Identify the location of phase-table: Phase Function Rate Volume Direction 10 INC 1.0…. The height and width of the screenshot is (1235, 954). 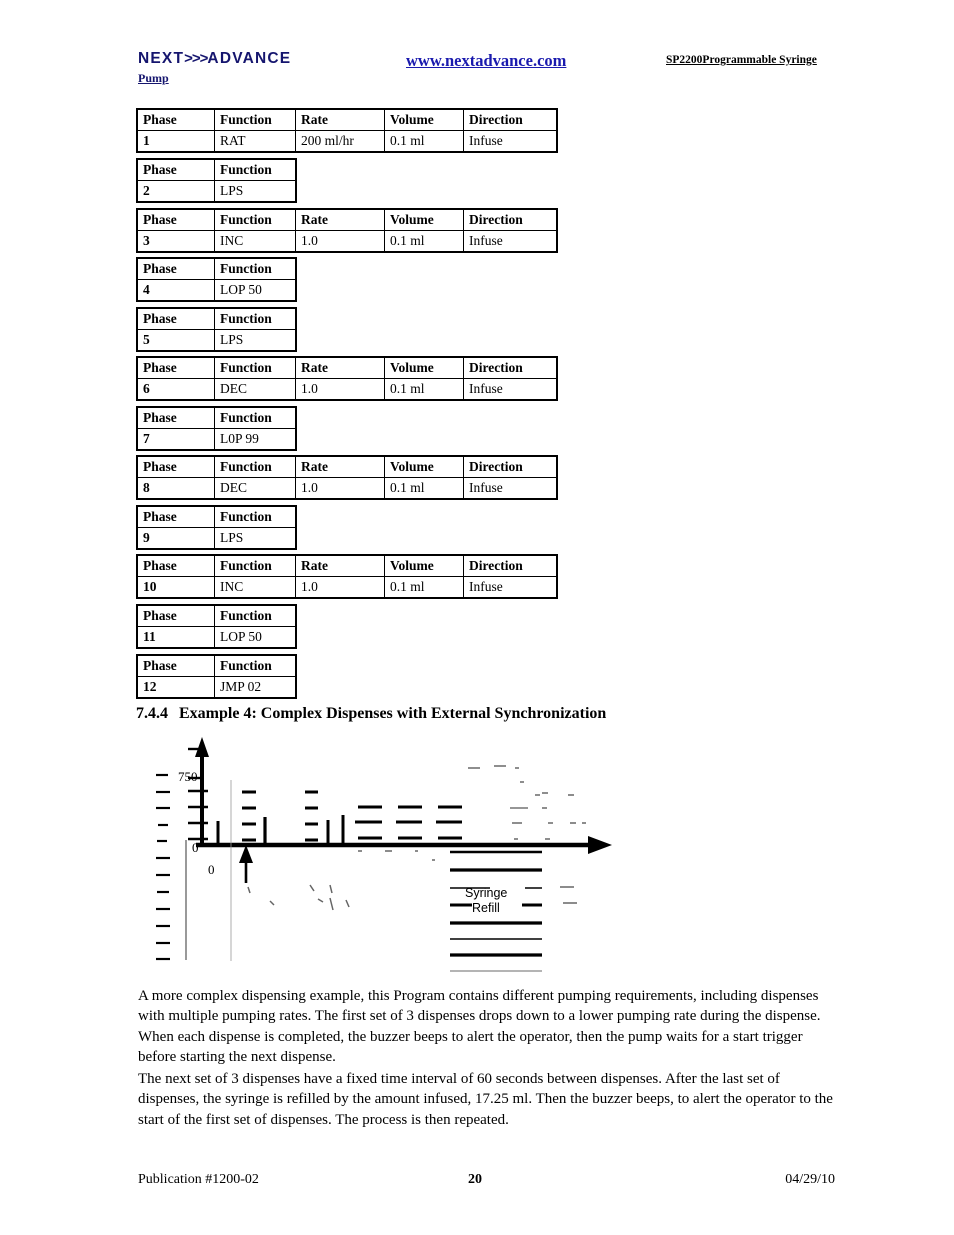
(347, 576).